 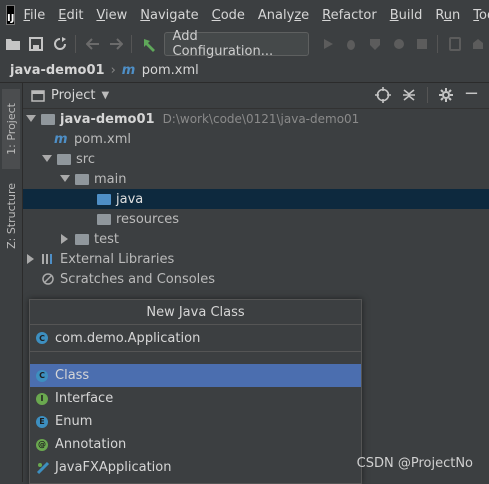 What do you see at coordinates (446, 95) in the screenshot?
I see `gear-icon` at bounding box center [446, 95].